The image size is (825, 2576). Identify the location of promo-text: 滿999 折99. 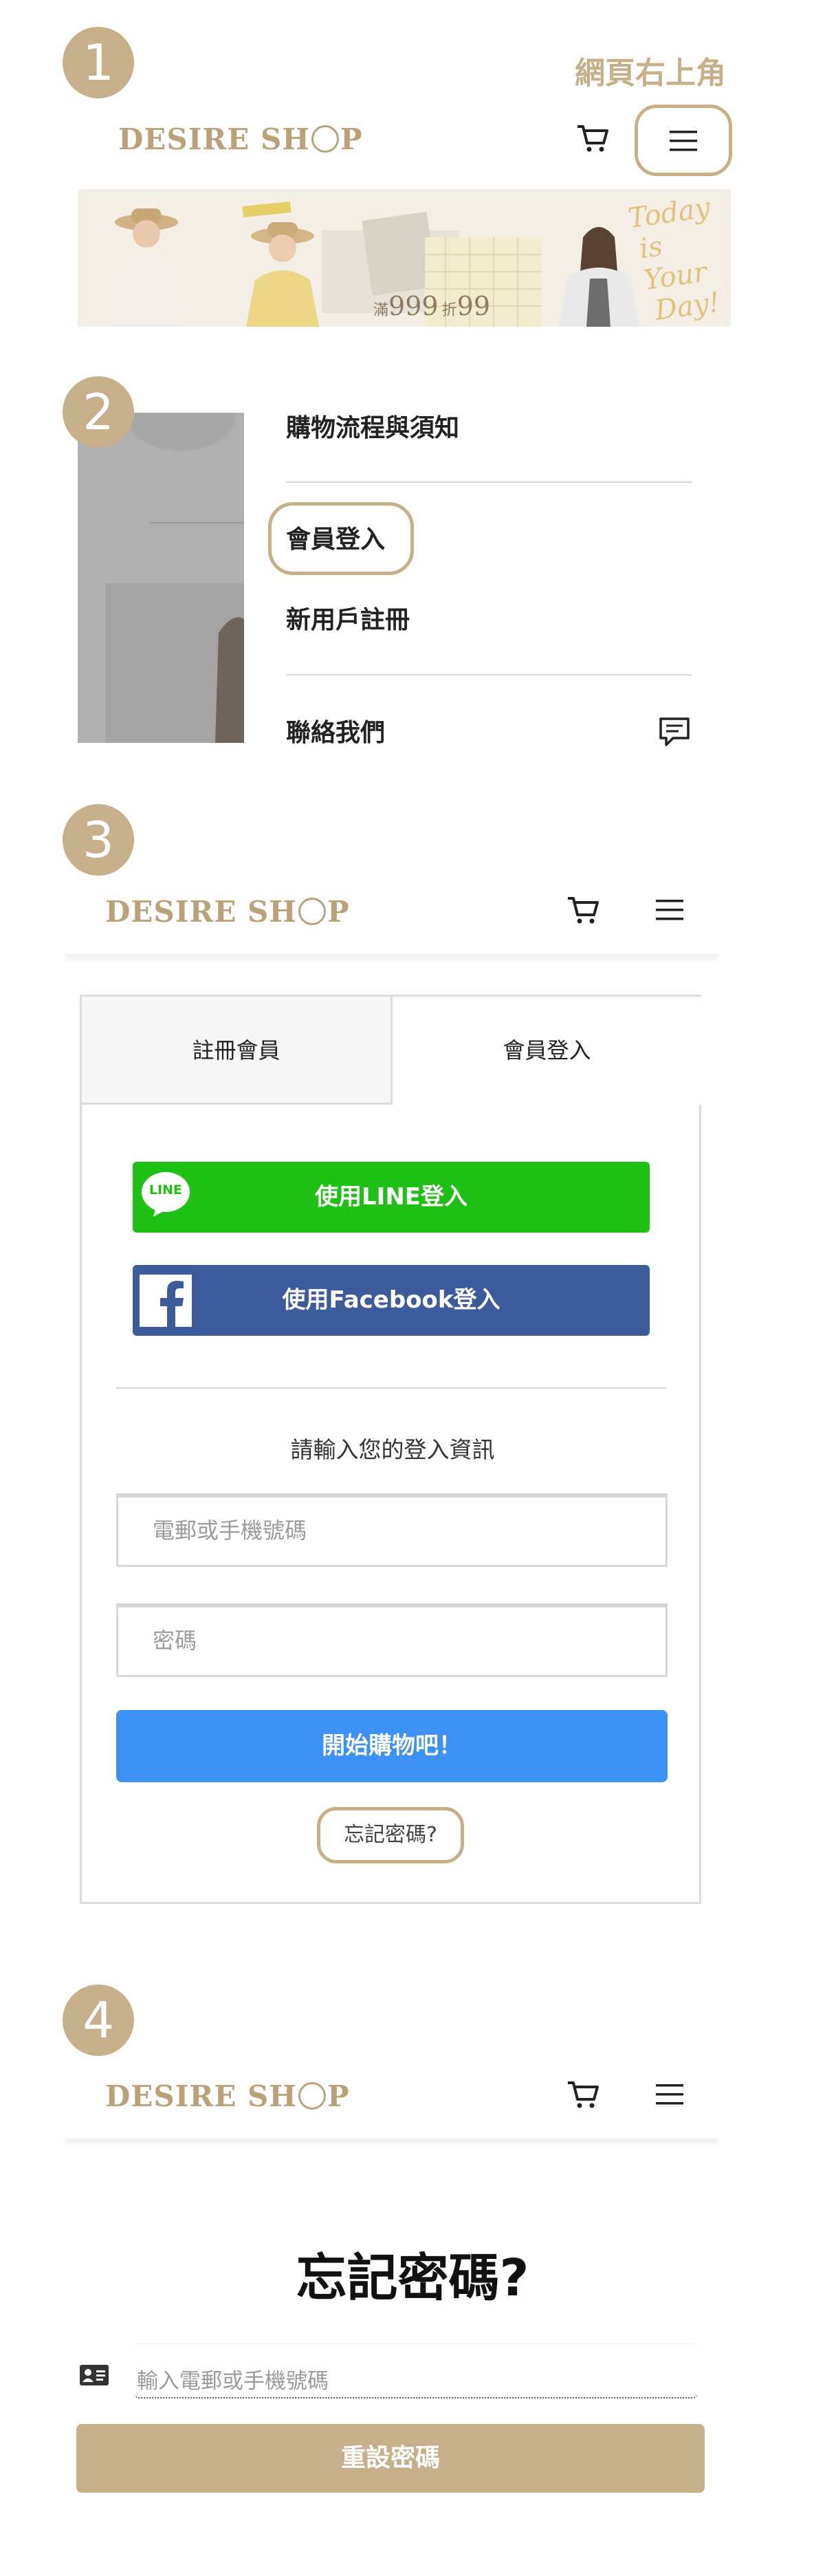
(431, 306).